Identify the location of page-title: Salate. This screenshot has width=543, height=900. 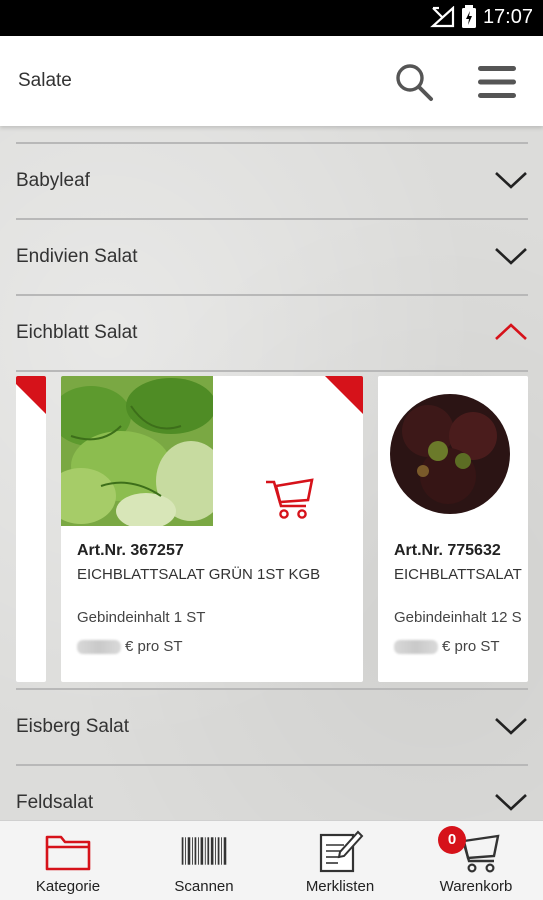
(45, 80).